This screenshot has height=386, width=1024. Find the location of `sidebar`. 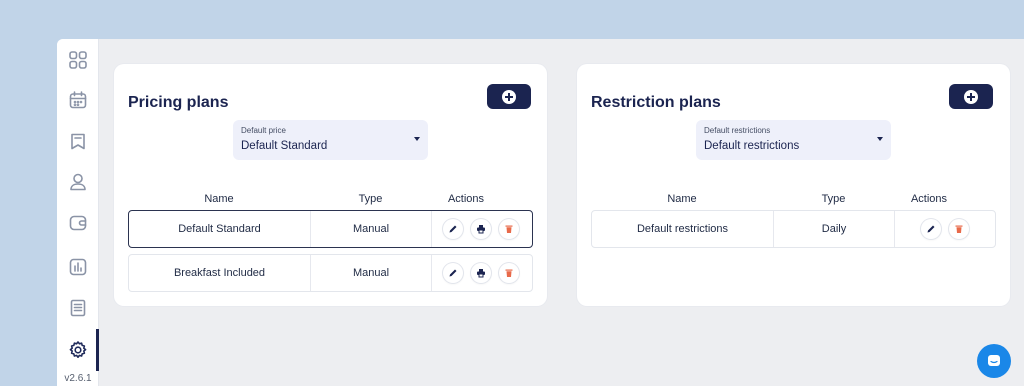

sidebar is located at coordinates (78, 212).